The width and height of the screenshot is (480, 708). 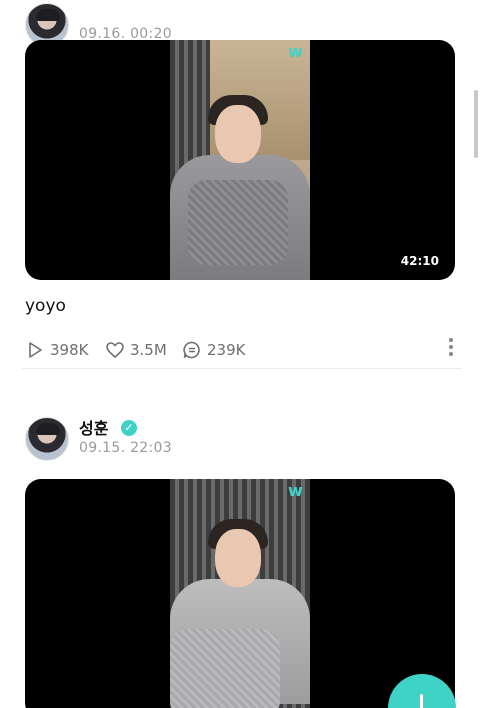 What do you see at coordinates (226, 350) in the screenshot?
I see `comments-count: 239K` at bounding box center [226, 350].